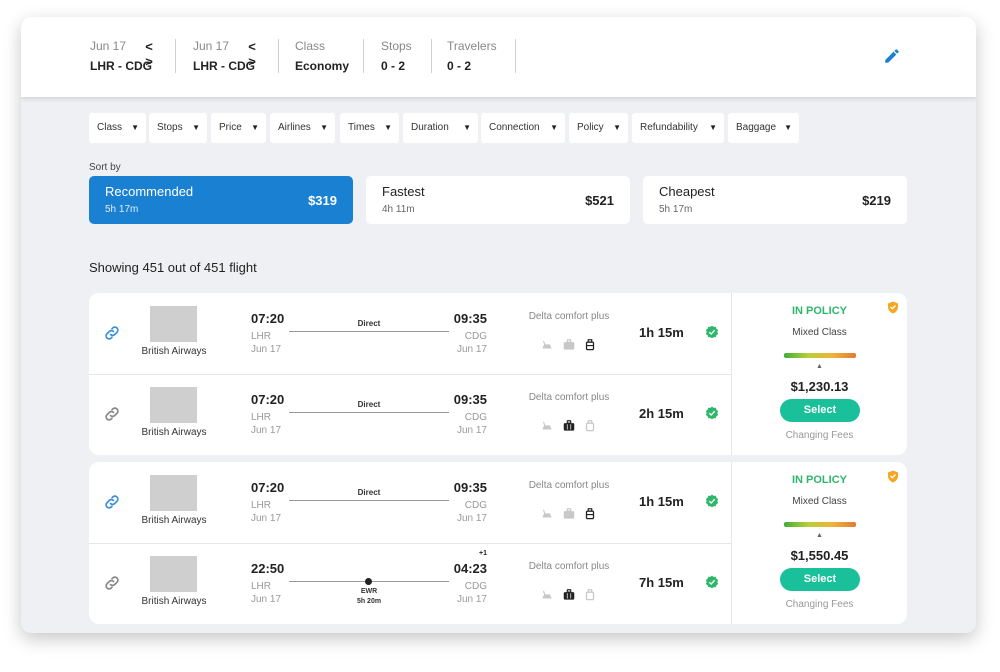 This screenshot has width=1000, height=672. I want to click on sort-price: $319, so click(322, 200).